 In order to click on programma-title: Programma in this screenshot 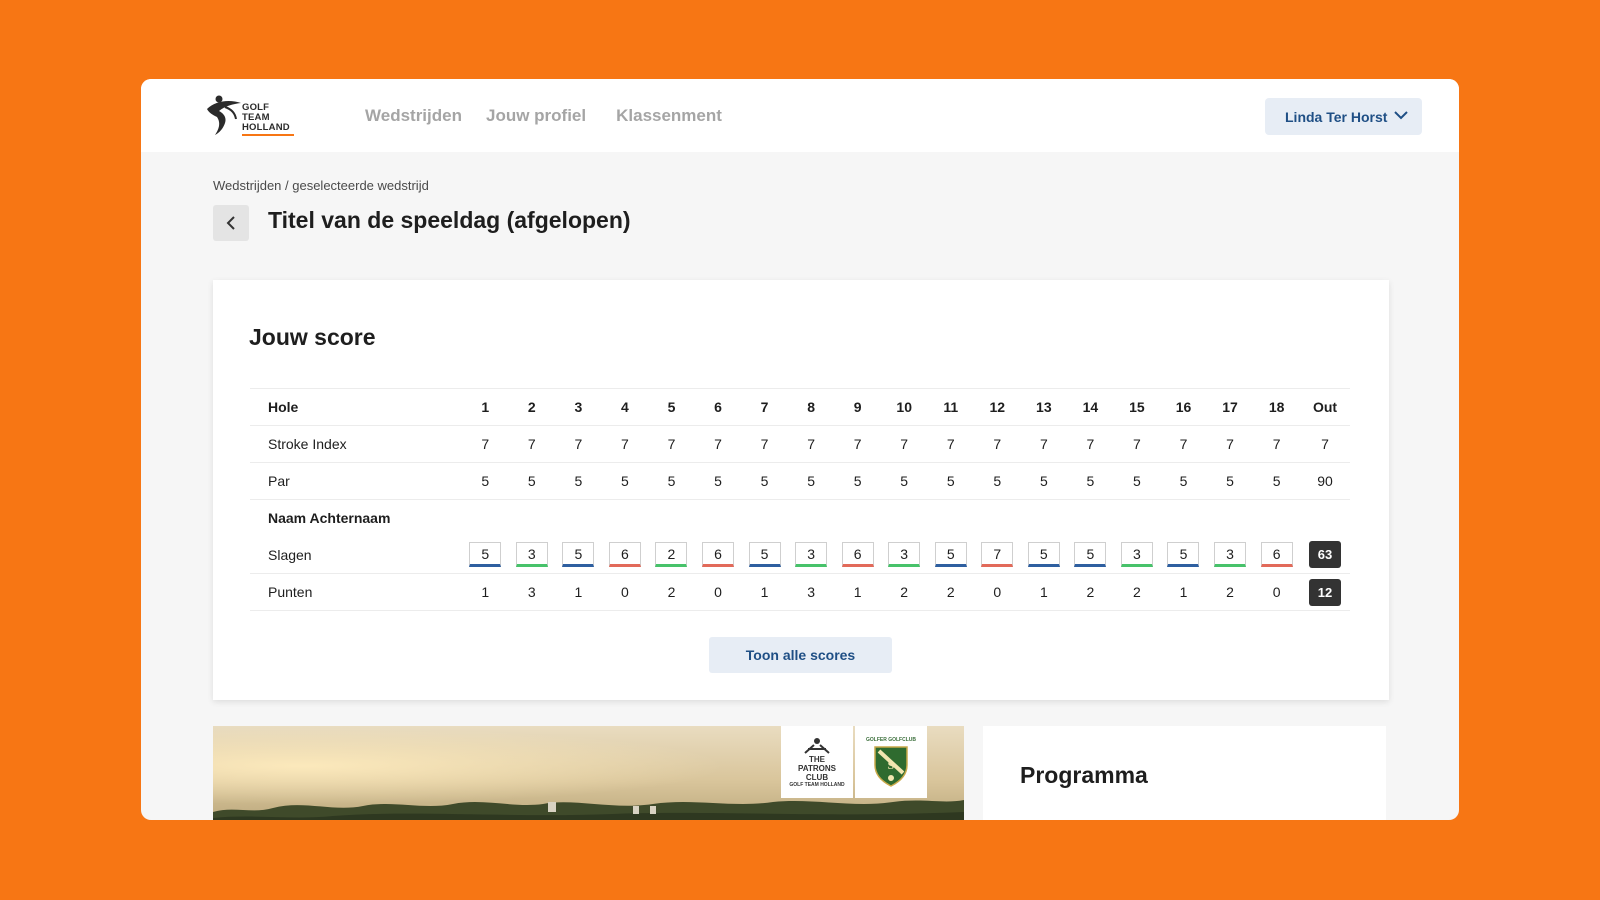, I will do `click(1084, 775)`.